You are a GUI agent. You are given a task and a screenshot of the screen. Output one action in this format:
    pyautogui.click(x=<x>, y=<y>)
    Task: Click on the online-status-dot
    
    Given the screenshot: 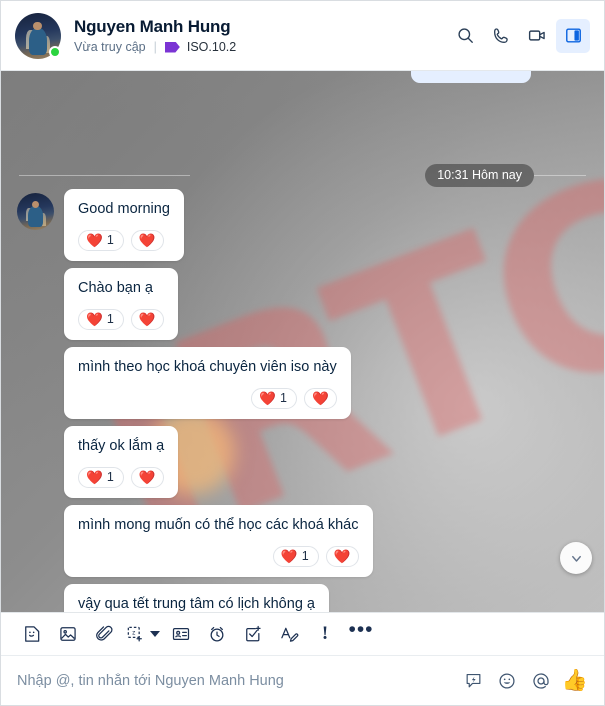 What is the action you would take?
    pyautogui.click(x=55, y=51)
    